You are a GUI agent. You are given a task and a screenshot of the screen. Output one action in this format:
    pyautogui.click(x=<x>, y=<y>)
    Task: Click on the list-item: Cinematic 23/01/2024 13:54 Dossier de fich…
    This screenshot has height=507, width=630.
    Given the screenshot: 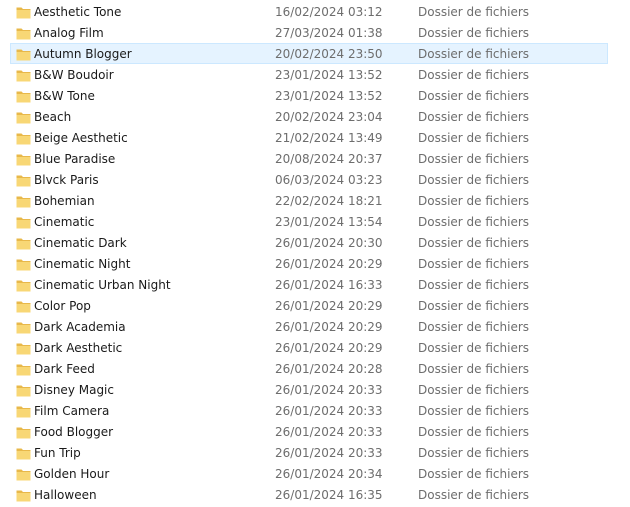 What is the action you would take?
    pyautogui.click(x=309, y=221)
    